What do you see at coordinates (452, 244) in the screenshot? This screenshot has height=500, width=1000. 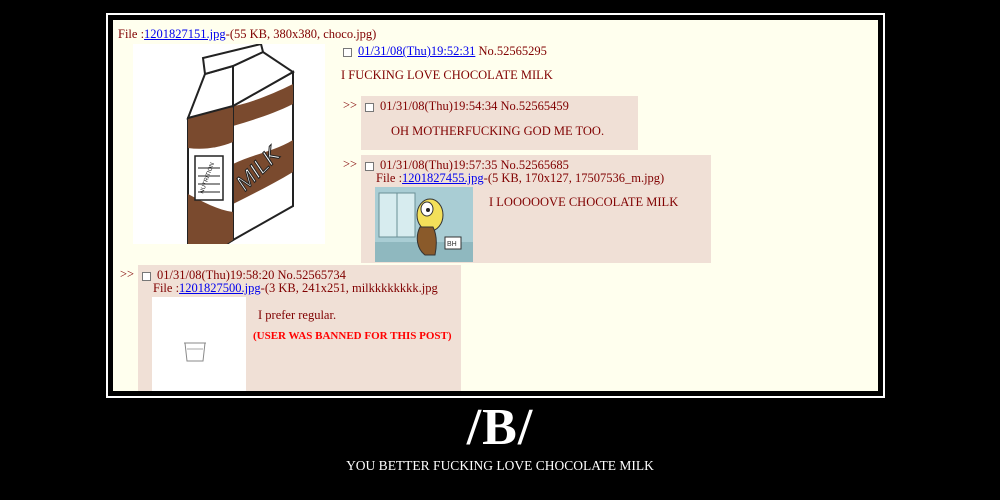 I see `svg-text: BH` at bounding box center [452, 244].